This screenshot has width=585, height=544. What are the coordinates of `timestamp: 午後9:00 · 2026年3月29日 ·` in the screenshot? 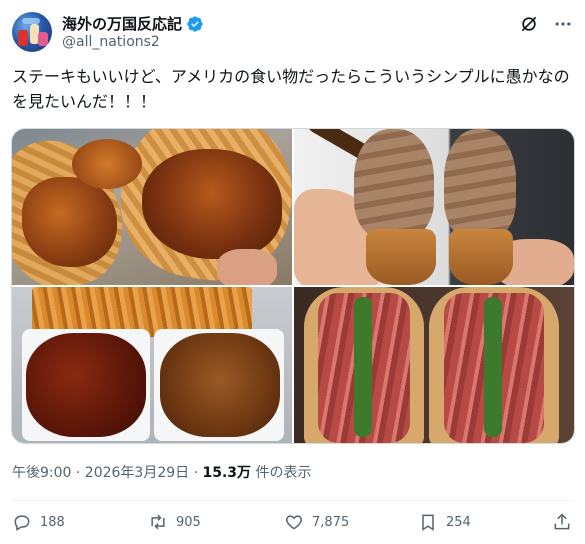 It's located at (107, 473).